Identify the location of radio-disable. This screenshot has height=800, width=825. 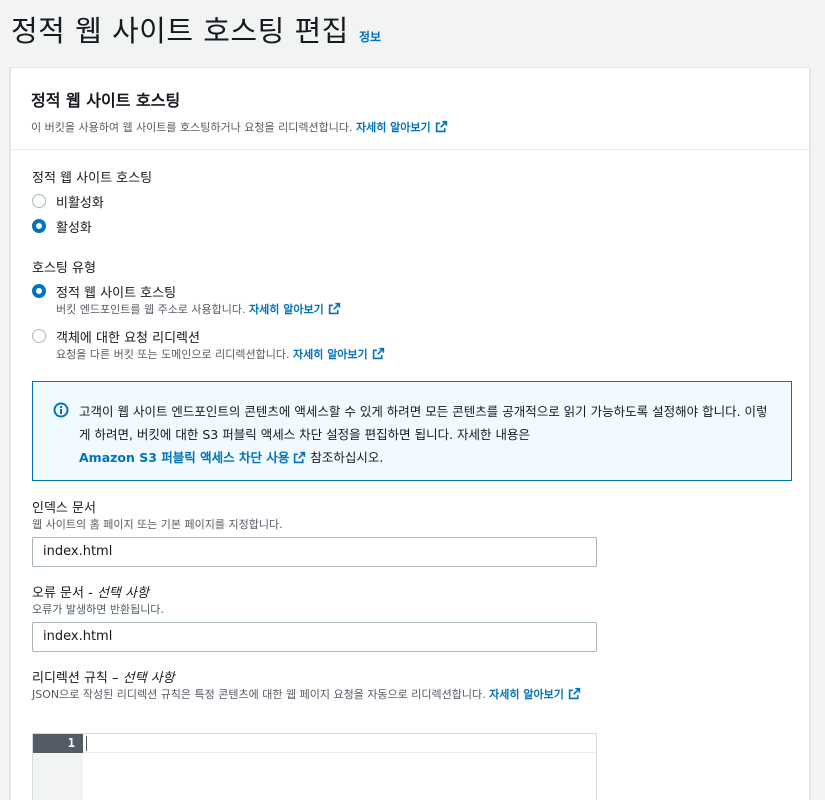
(39, 201).